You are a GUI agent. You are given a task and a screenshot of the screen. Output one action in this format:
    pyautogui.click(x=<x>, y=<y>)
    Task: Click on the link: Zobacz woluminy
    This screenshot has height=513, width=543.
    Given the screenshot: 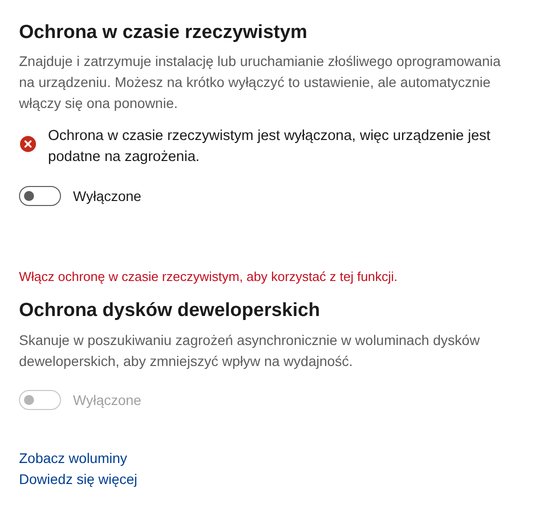 What is the action you would take?
    pyautogui.click(x=73, y=458)
    